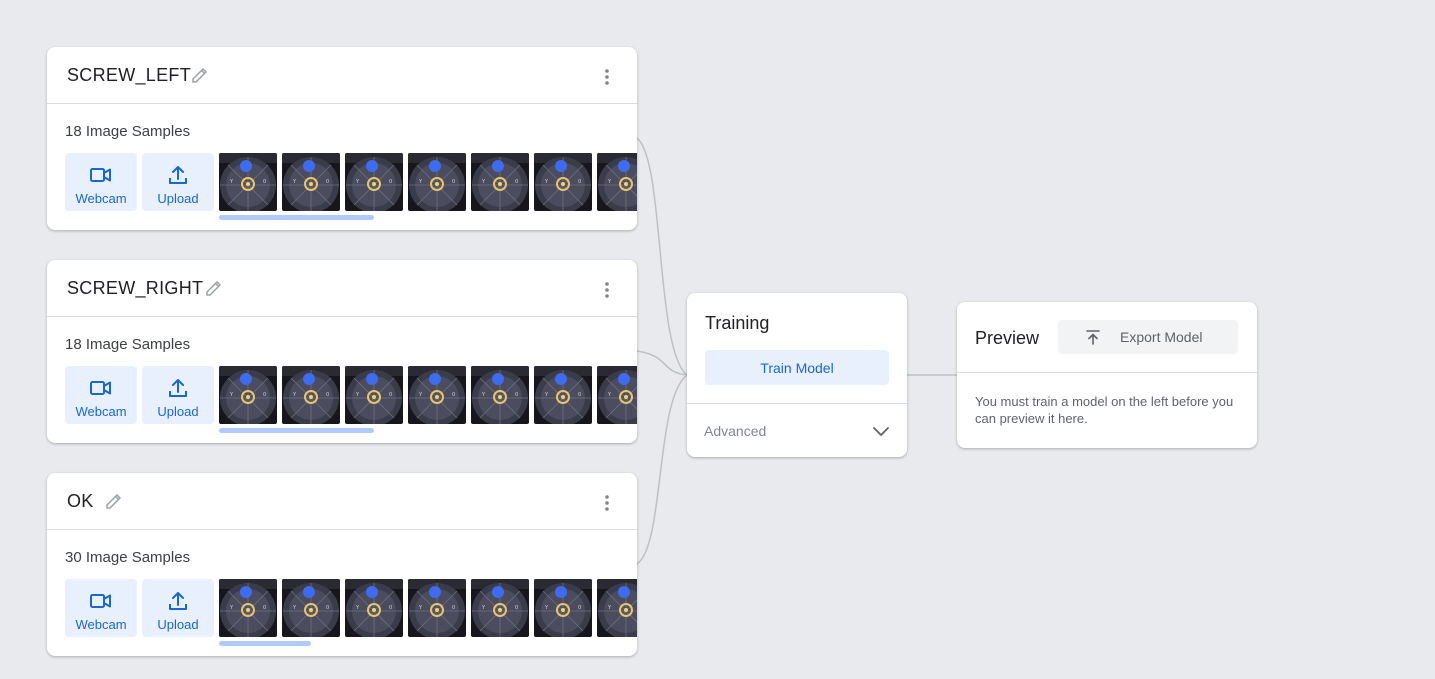  What do you see at coordinates (1161, 337) in the screenshot?
I see `export-model-label: Export Model` at bounding box center [1161, 337].